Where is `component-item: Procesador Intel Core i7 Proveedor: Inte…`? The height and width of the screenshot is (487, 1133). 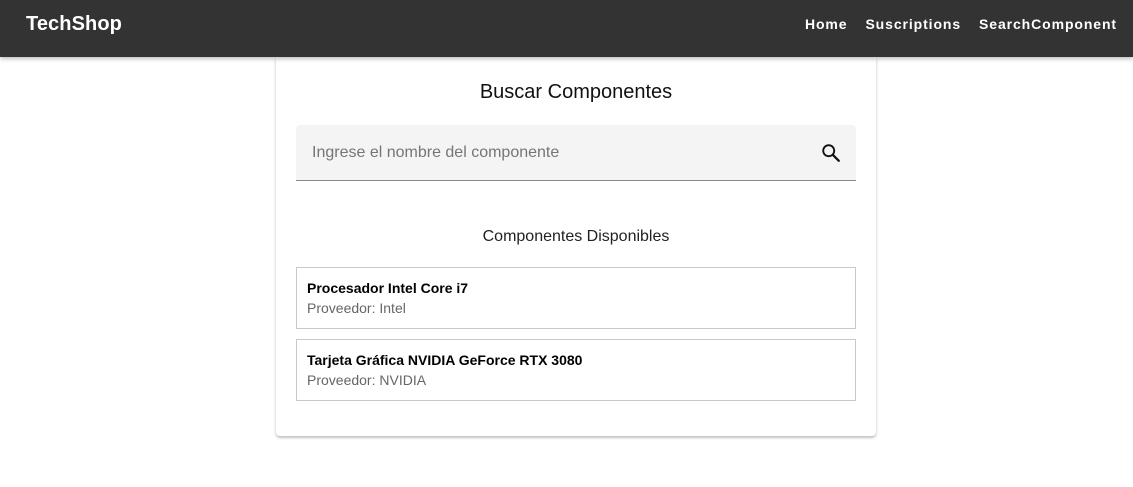 component-item: Procesador Intel Core i7 Proveedor: Inte… is located at coordinates (576, 298).